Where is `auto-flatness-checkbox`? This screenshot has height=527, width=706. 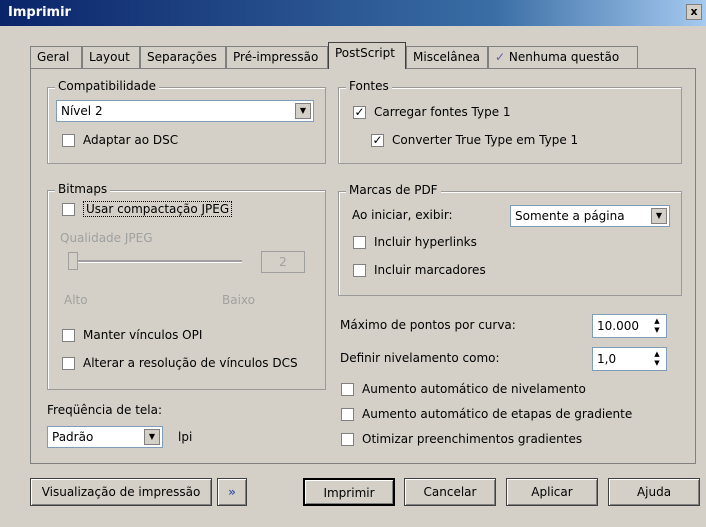
auto-flatness-checkbox is located at coordinates (347, 389).